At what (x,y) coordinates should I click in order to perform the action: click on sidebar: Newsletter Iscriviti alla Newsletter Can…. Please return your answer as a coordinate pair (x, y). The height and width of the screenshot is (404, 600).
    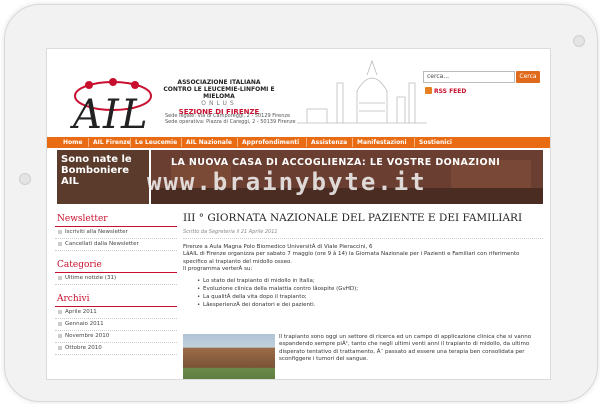
    Looking at the image, I should click on (116, 282).